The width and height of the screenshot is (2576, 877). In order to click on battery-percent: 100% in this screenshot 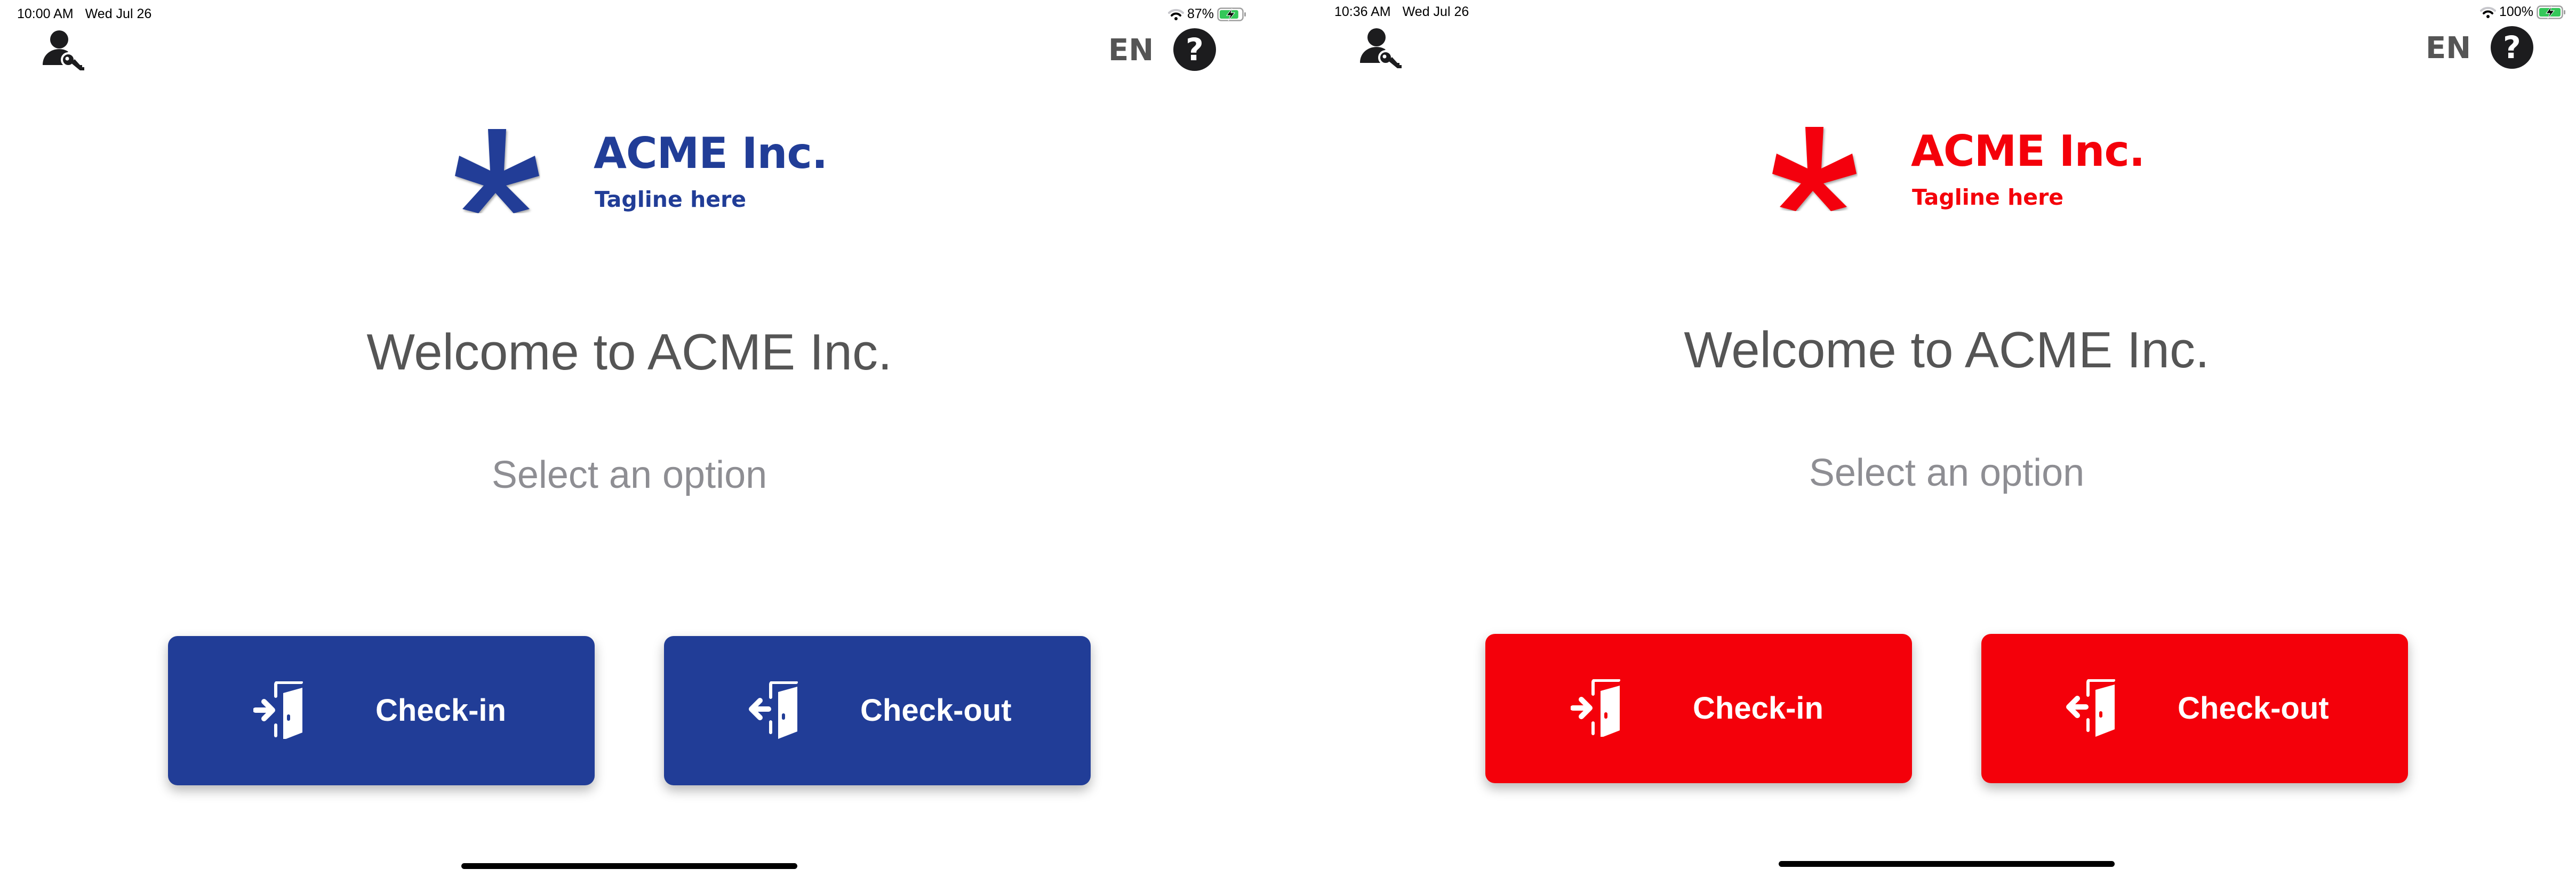, I will do `click(2516, 11)`.